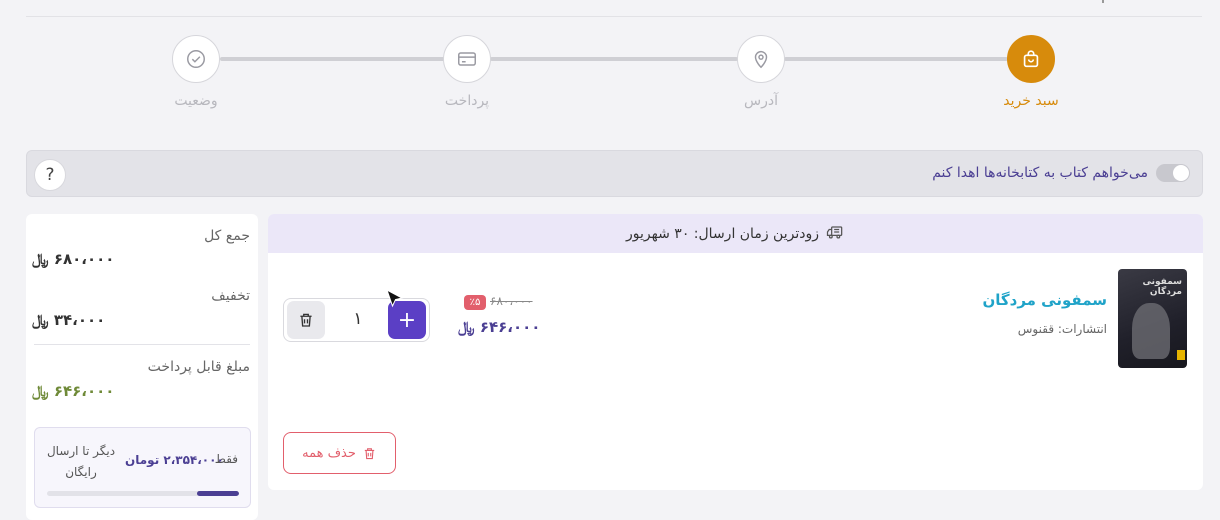 This screenshot has width=1220, height=520. Describe the element at coordinates (1181, 173) in the screenshot. I see `toggle-knob` at that location.